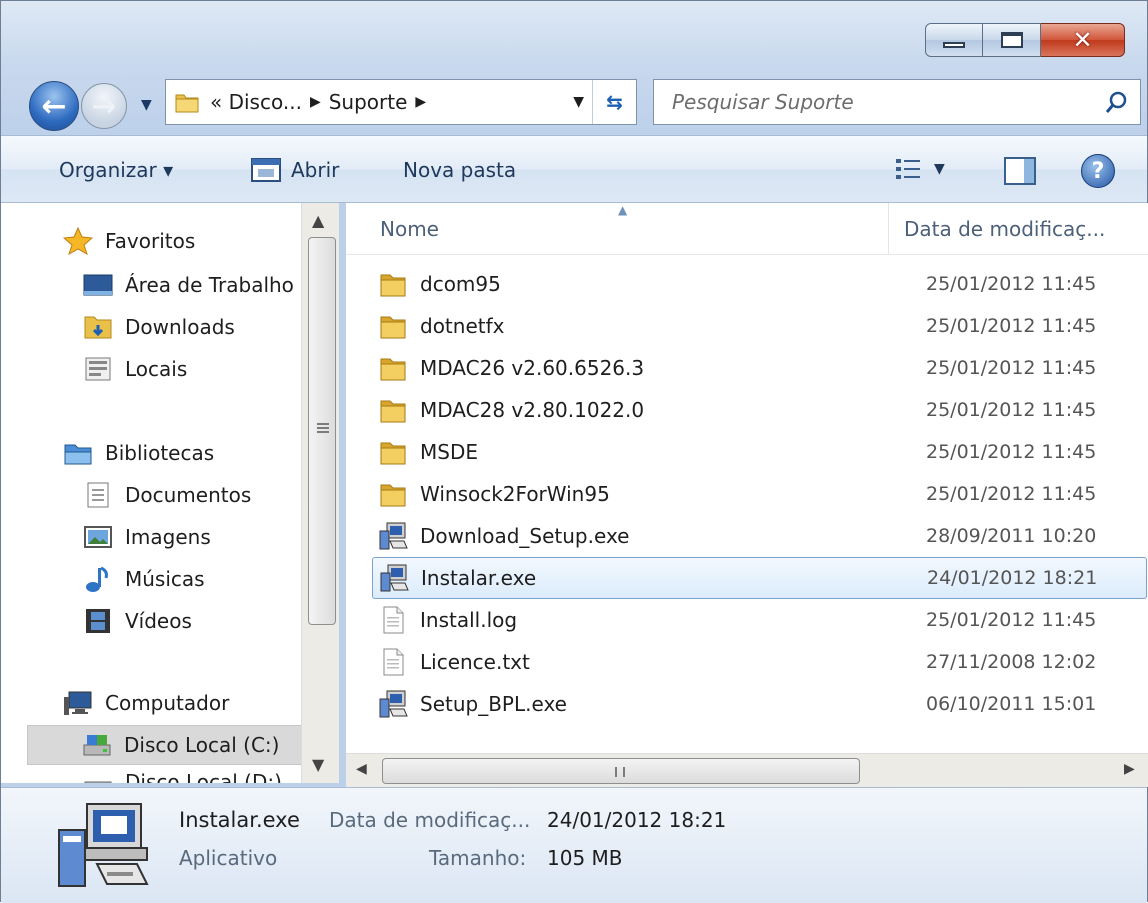 The height and width of the screenshot is (903, 1148). I want to click on refresh-icon: ⇆, so click(614, 102).